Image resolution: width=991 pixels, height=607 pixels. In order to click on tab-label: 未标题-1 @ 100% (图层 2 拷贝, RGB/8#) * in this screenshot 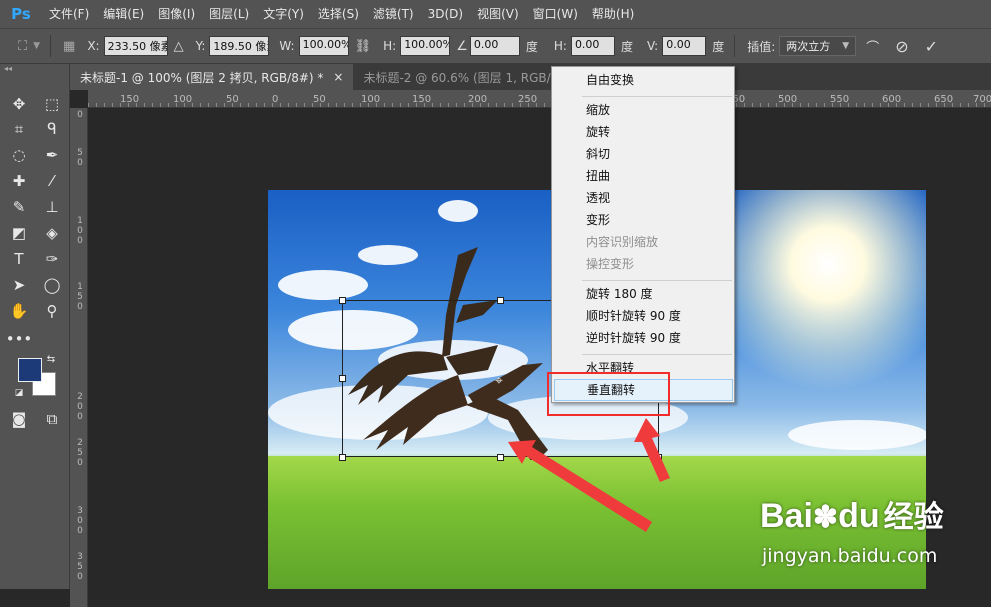, I will do `click(202, 77)`.